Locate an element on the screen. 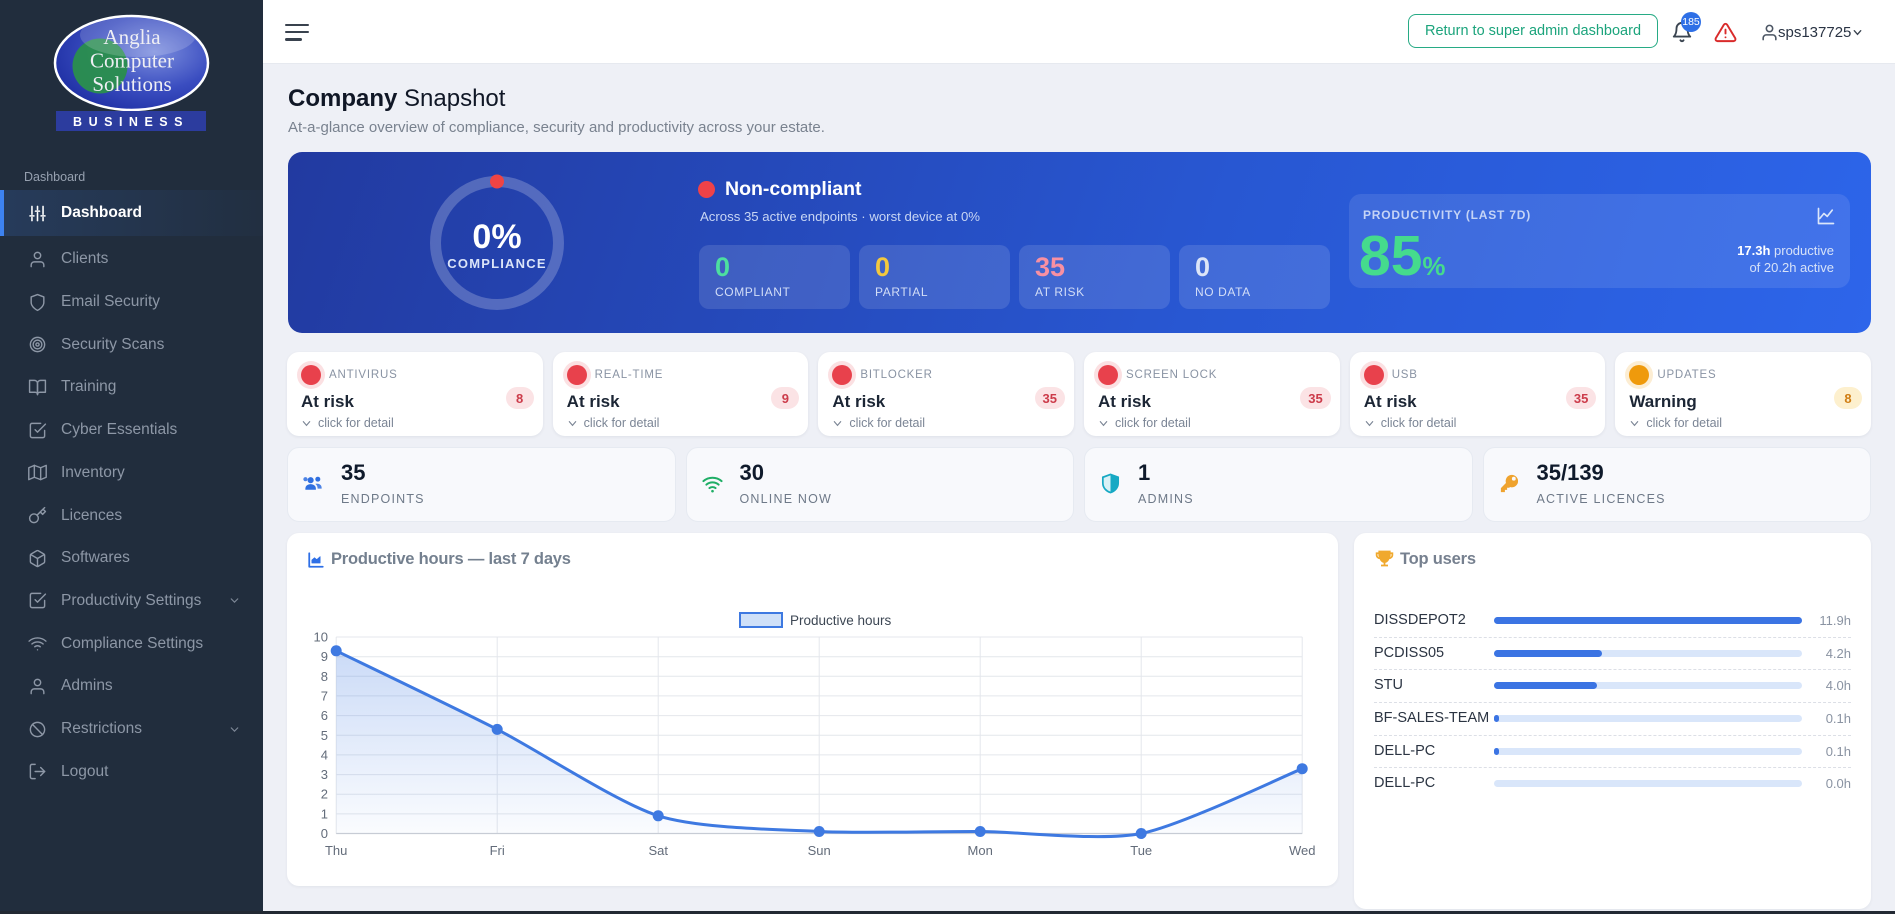  svg-text: Sun is located at coordinates (819, 850).